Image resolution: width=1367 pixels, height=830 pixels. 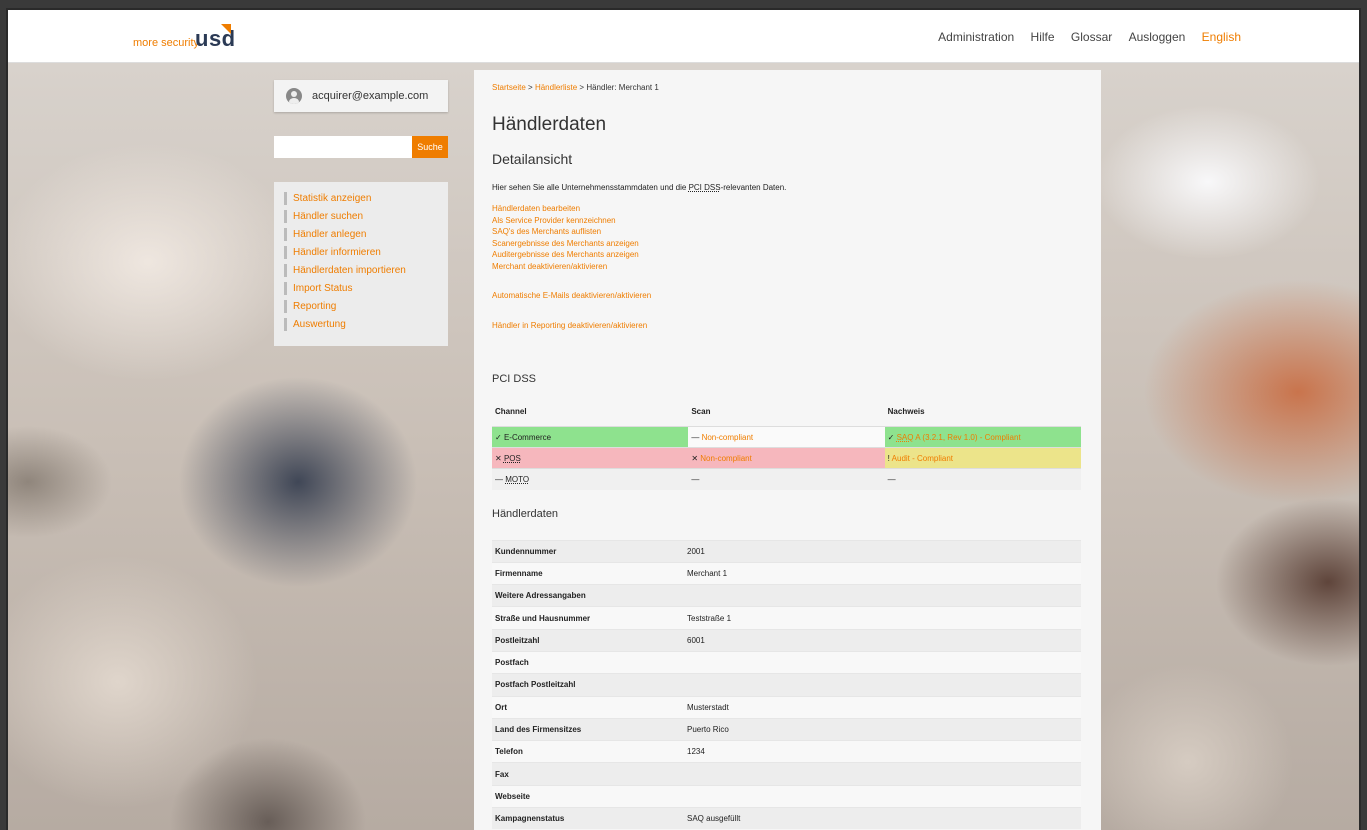 What do you see at coordinates (982, 479) in the screenshot?
I see `proof-cell: —` at bounding box center [982, 479].